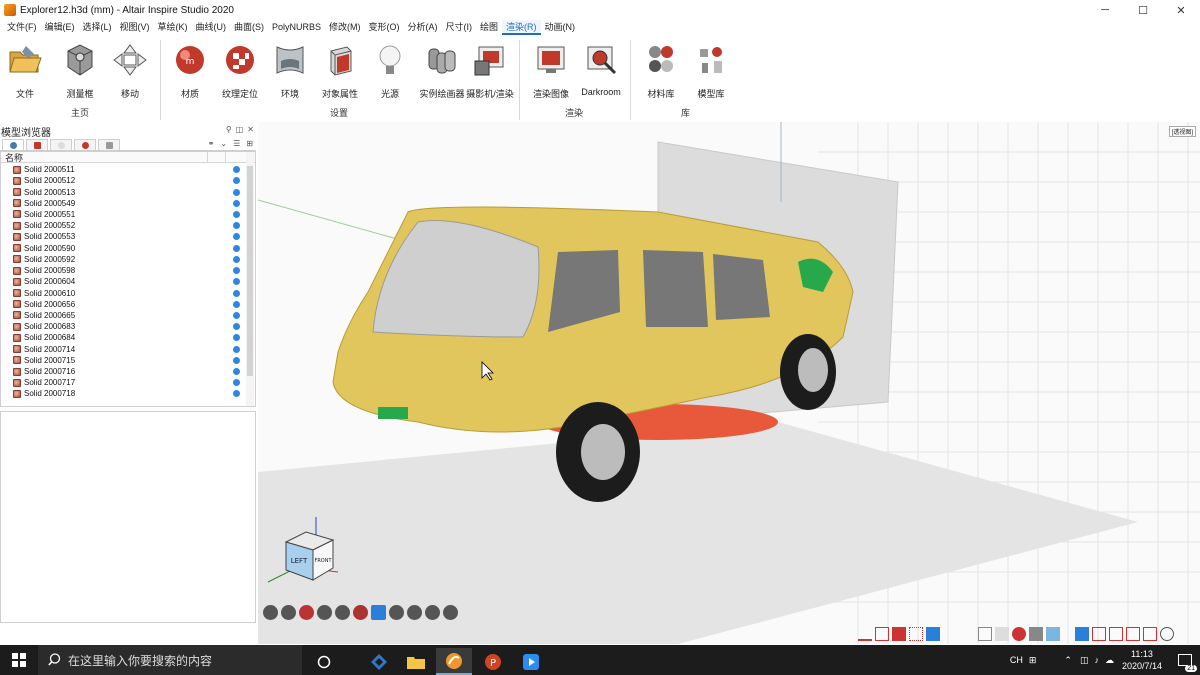  What do you see at coordinates (1181, 10) in the screenshot?
I see `close-button: ✕` at bounding box center [1181, 10].